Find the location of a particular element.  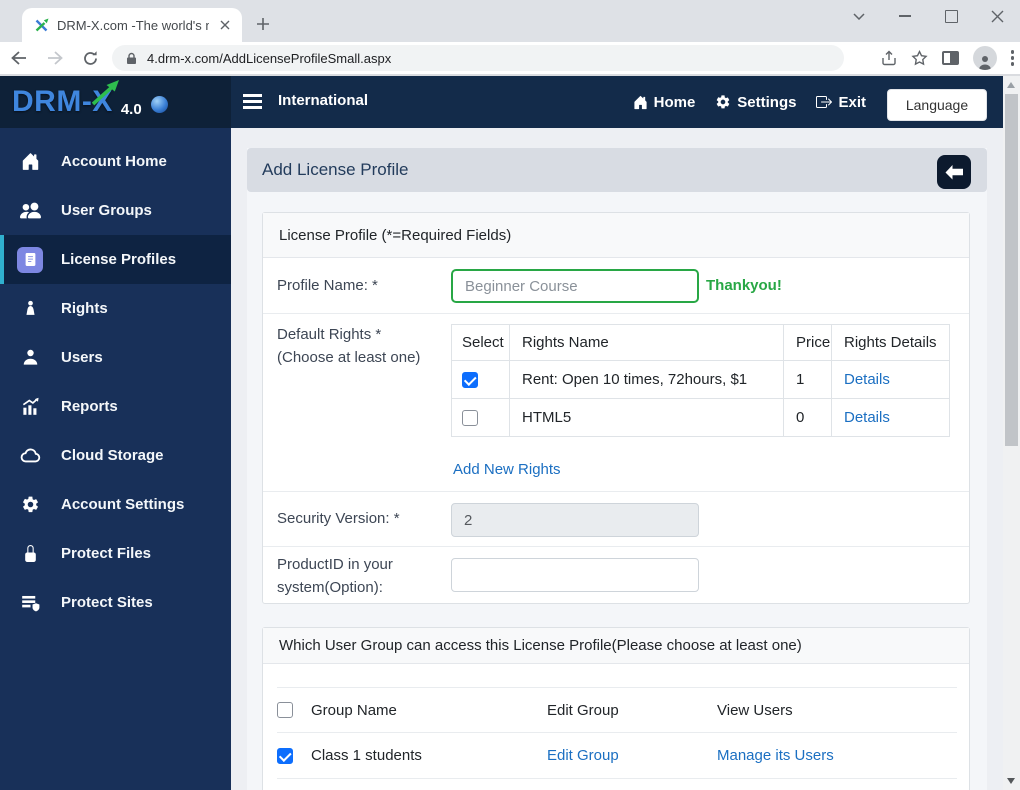

rights-table-header-row: Select Rights Name Price Rights Details is located at coordinates (700, 342).